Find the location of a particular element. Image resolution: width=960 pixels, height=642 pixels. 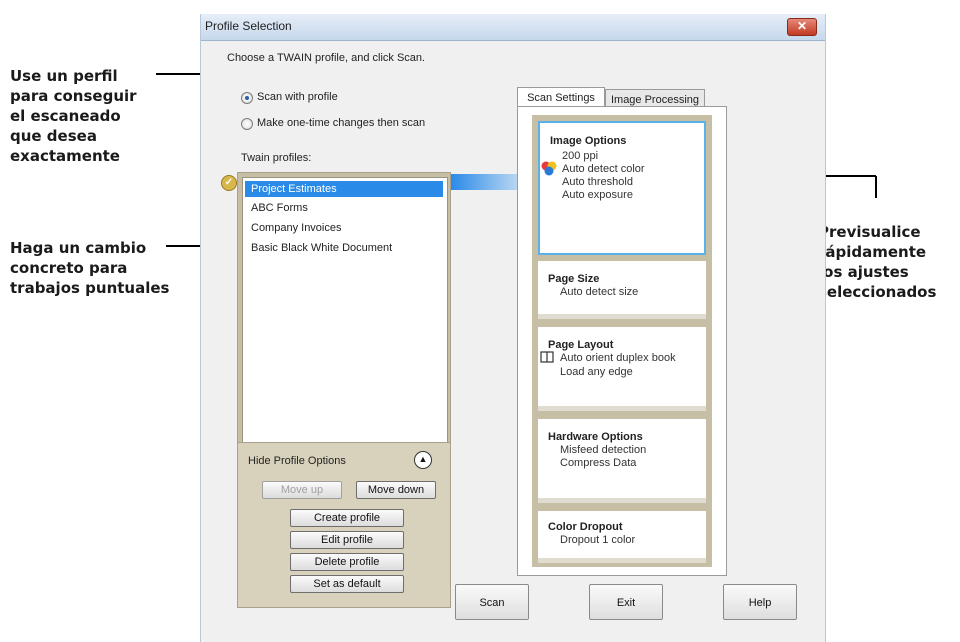

hide-profile-options-label: Hide Profile Options is located at coordinates (297, 461).